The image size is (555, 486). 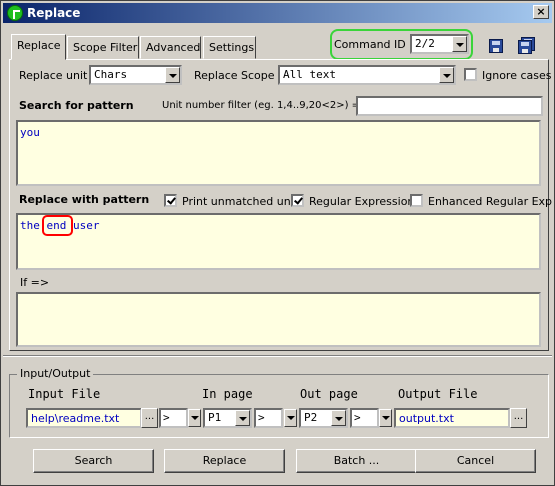 I want to click on app-icon, so click(x=15, y=13).